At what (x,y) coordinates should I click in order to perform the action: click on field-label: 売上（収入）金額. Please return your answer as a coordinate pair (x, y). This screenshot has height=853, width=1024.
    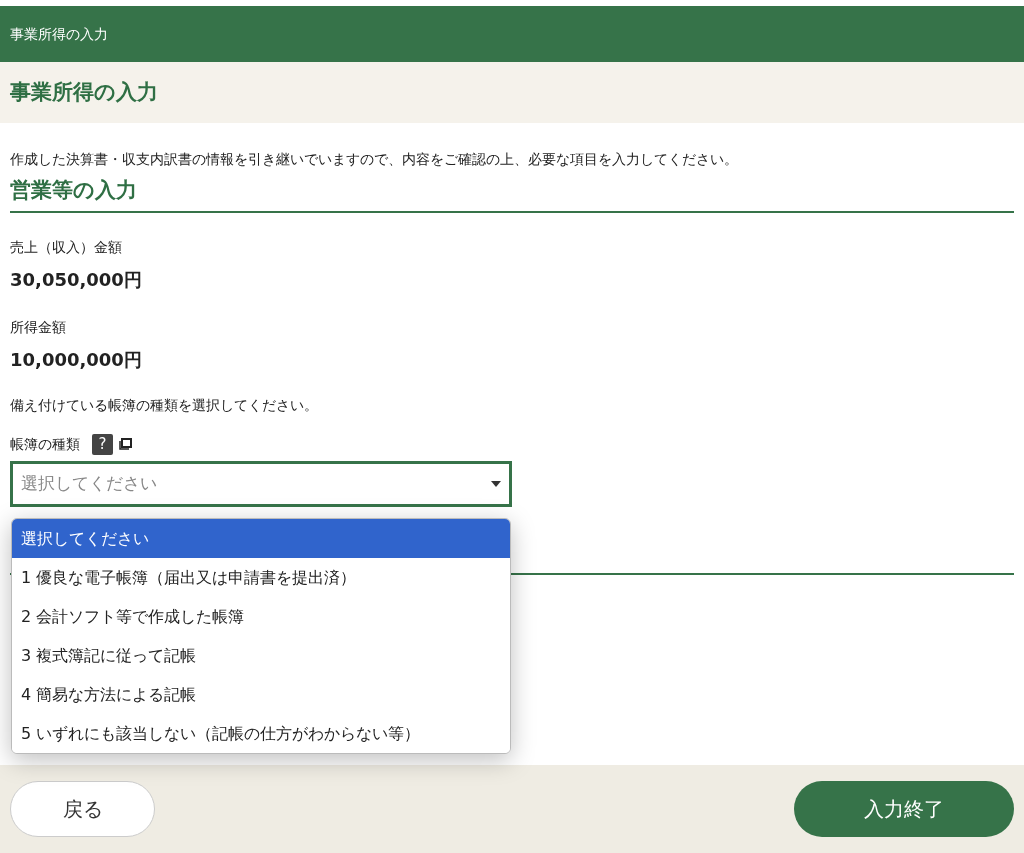
    Looking at the image, I should click on (66, 247).